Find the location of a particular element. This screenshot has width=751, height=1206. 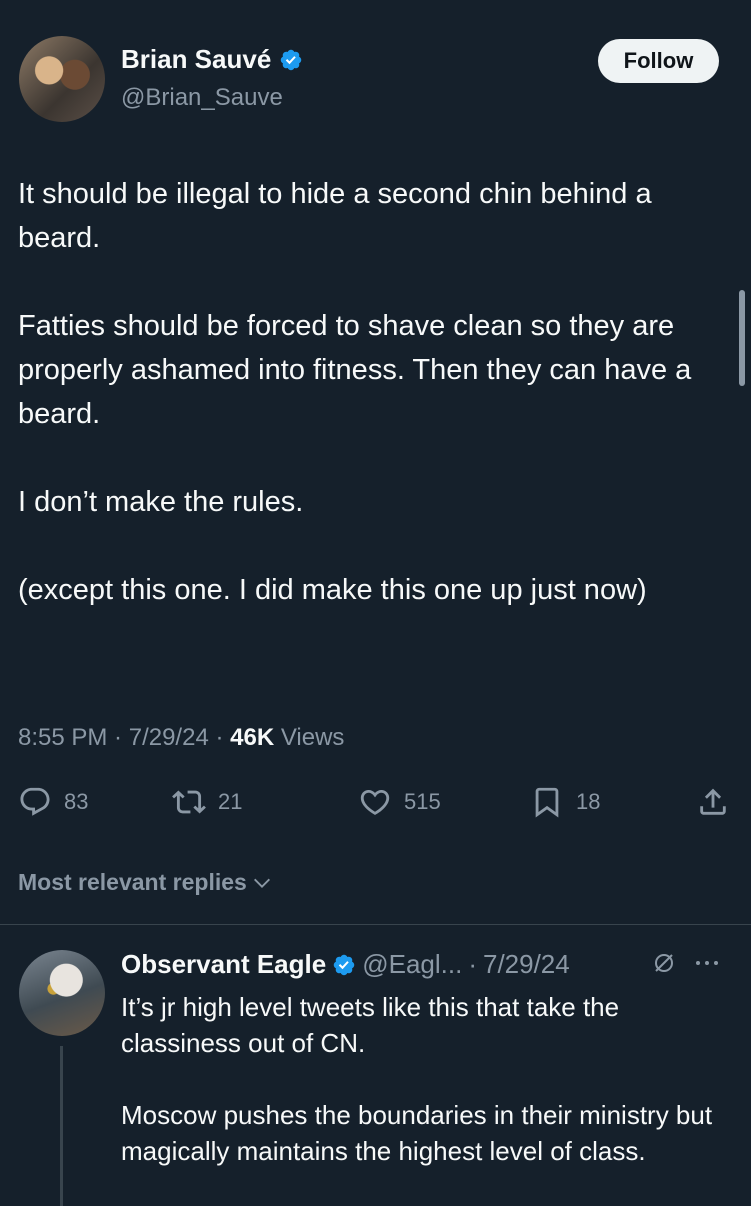

repost-button: 21 is located at coordinates (207, 802).